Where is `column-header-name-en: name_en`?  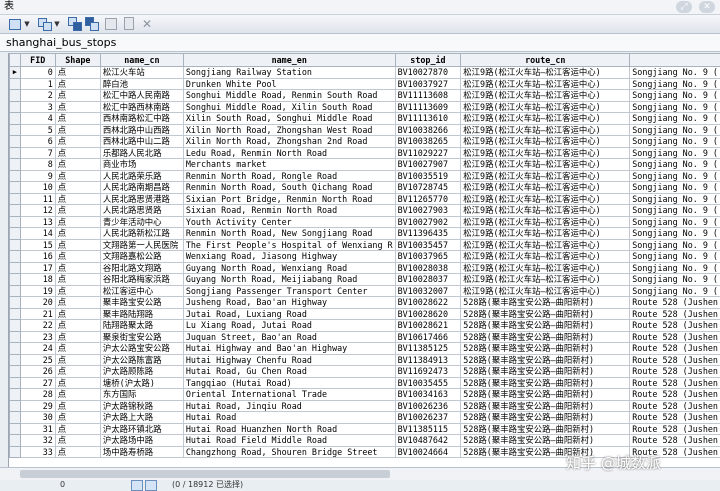
column-header-name-en: name_en is located at coordinates (289, 60).